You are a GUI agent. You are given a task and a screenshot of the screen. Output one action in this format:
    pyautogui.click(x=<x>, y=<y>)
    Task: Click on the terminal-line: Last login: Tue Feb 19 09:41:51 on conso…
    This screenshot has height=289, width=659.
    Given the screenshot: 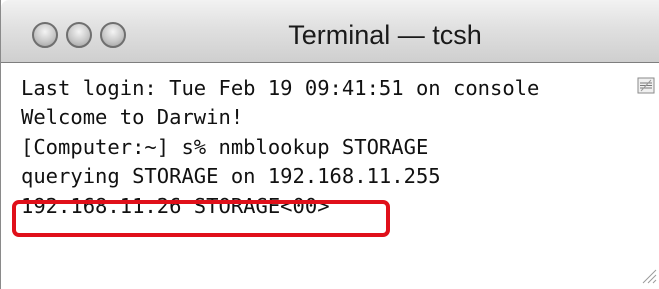 What is the action you would take?
    pyautogui.click(x=280, y=88)
    